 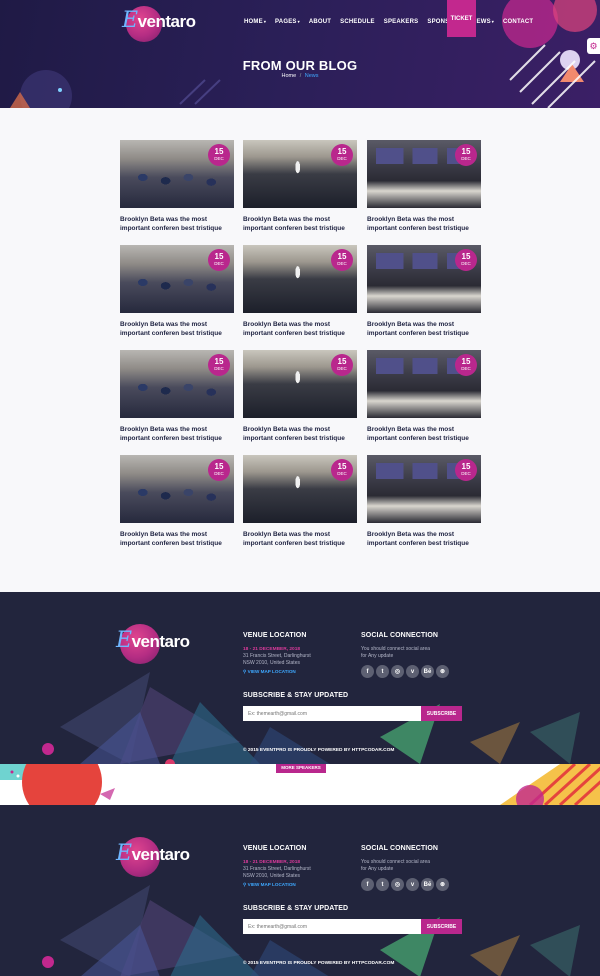 I want to click on footer-logo-text: Eventaro, so click(x=153, y=640).